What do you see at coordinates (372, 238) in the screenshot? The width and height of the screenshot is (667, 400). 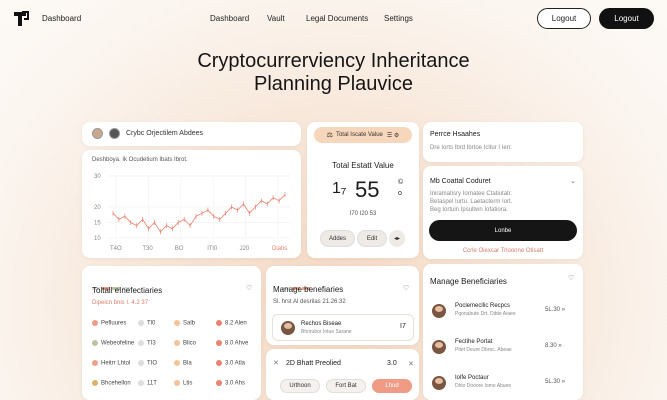 I see `edit-button: Edit` at bounding box center [372, 238].